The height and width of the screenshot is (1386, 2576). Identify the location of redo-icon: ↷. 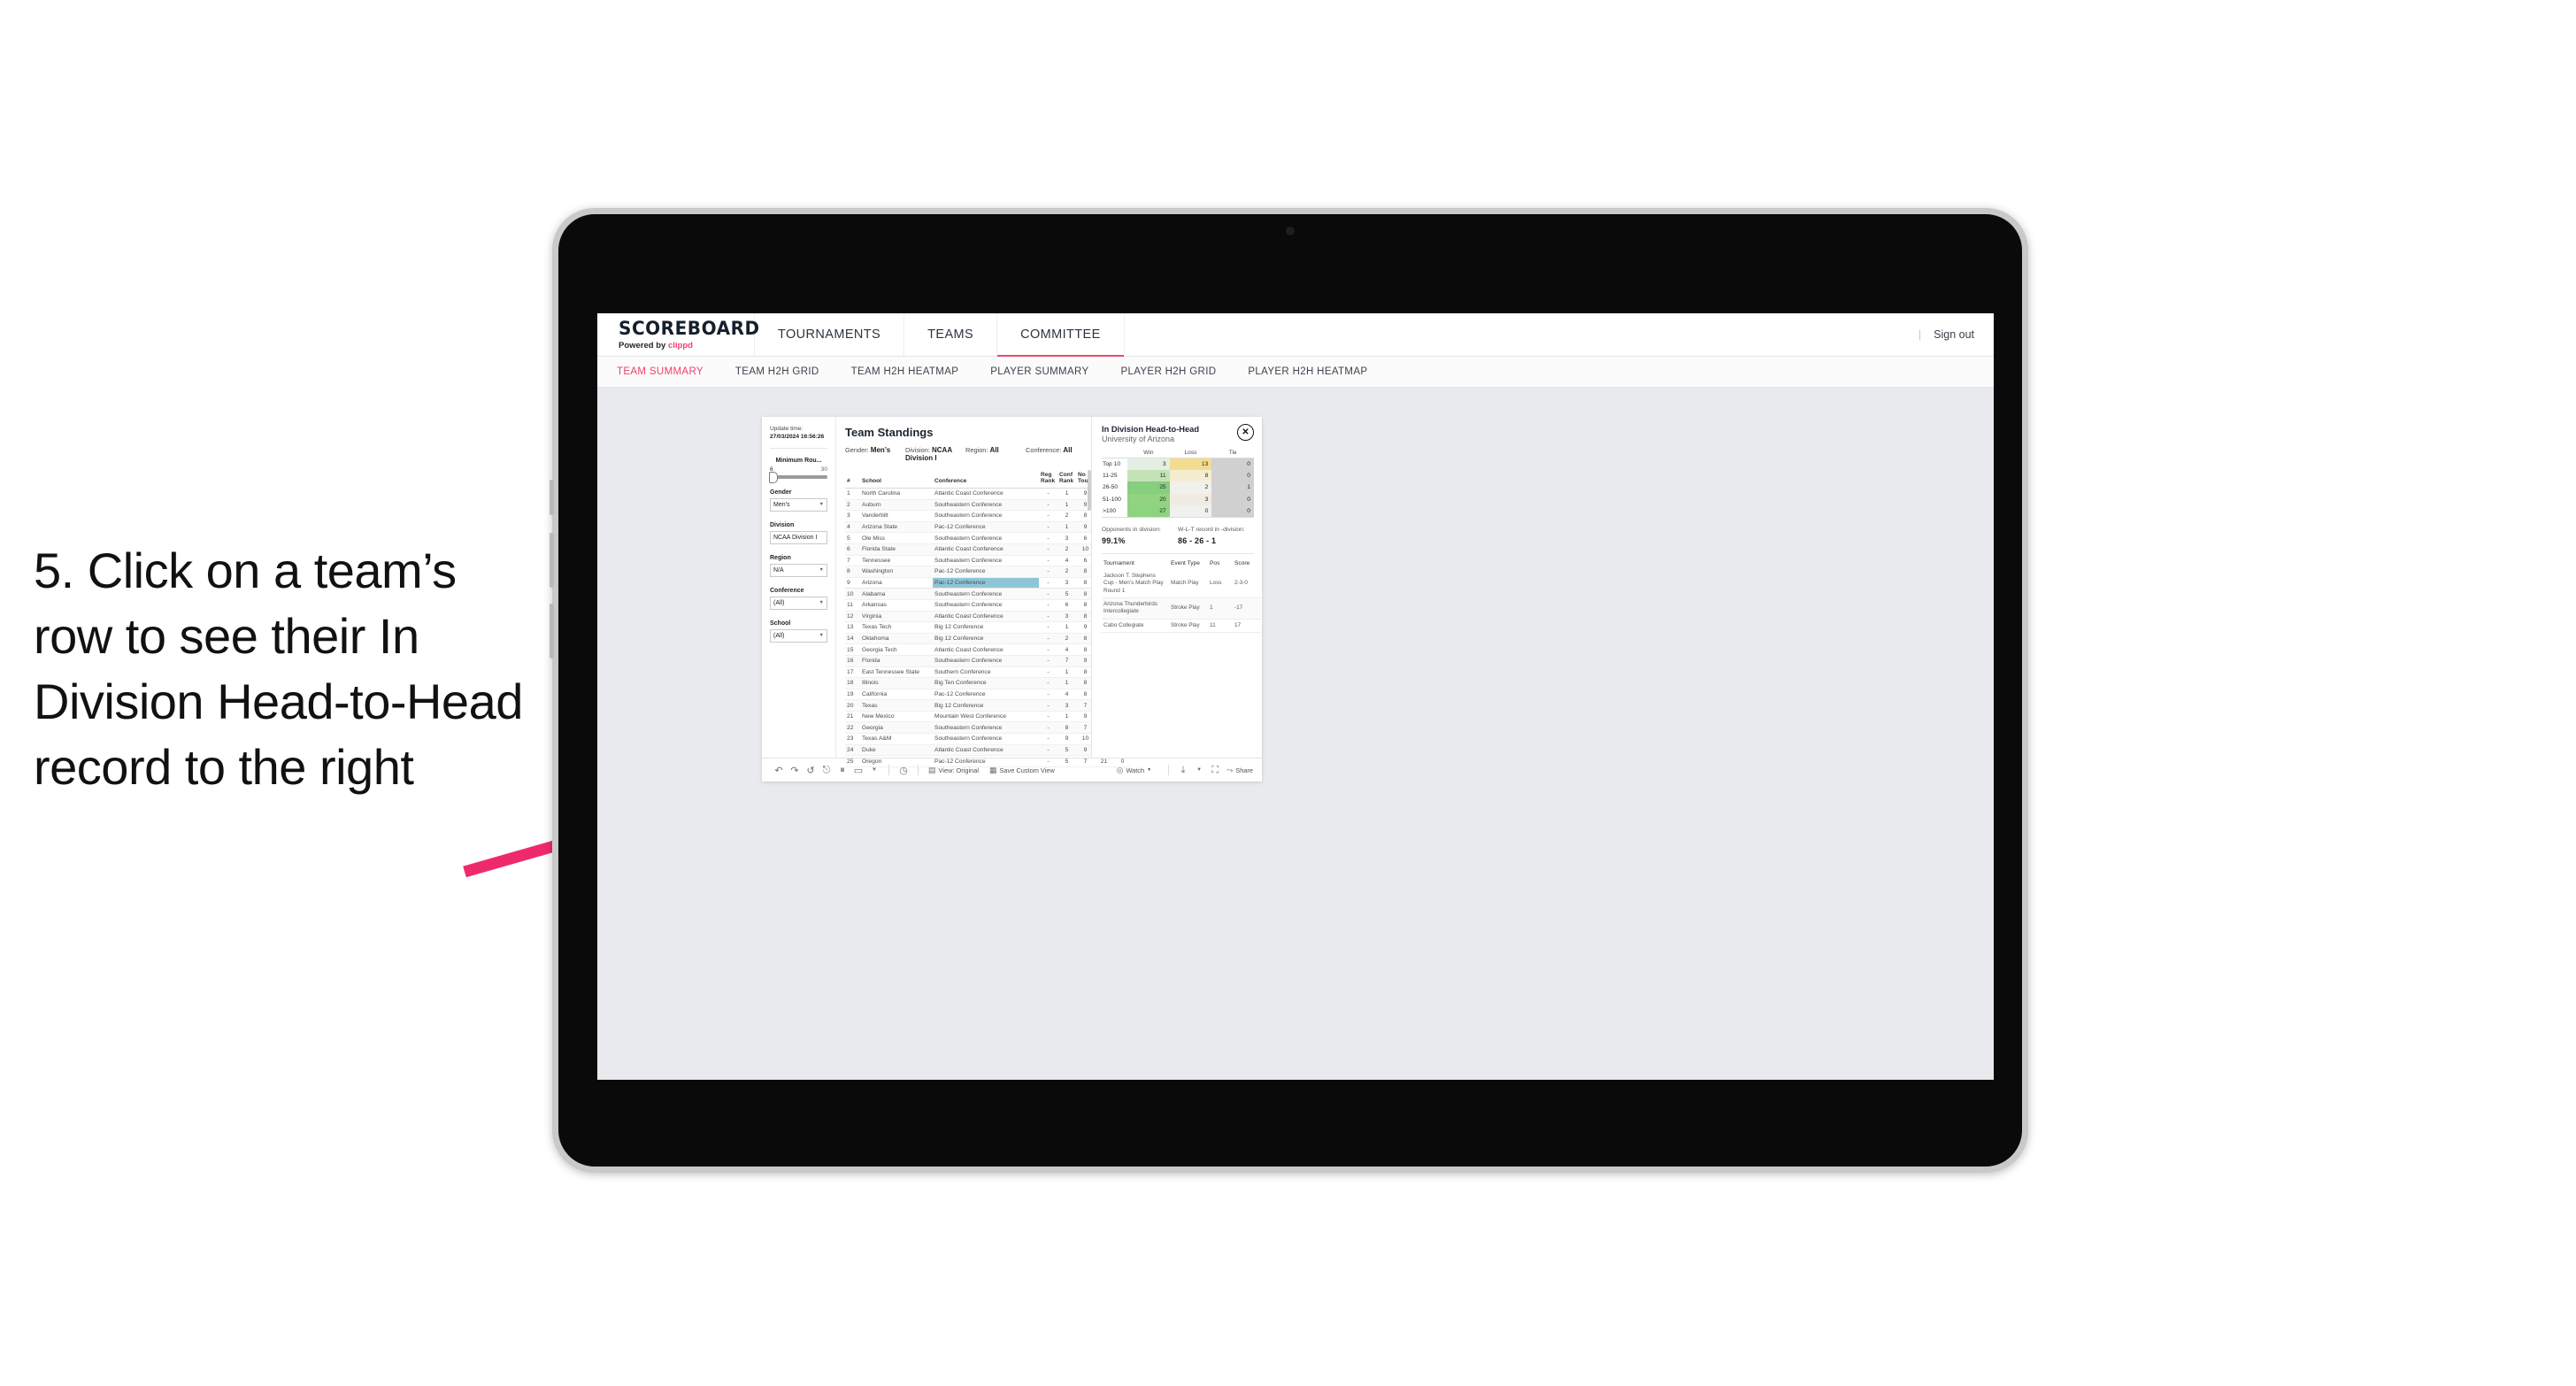
(795, 770).